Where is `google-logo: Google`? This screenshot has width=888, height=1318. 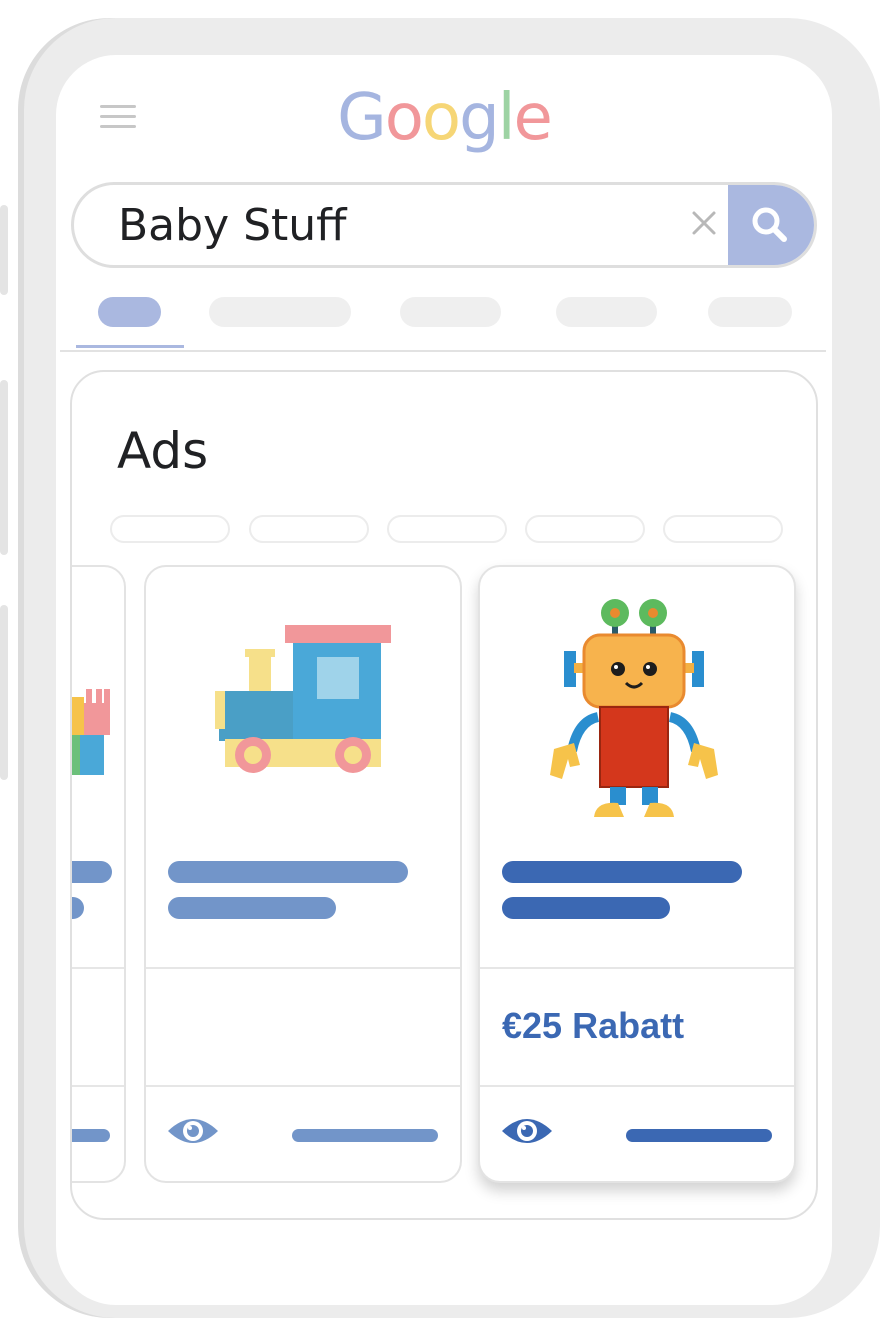 google-logo: Google is located at coordinates (444, 118).